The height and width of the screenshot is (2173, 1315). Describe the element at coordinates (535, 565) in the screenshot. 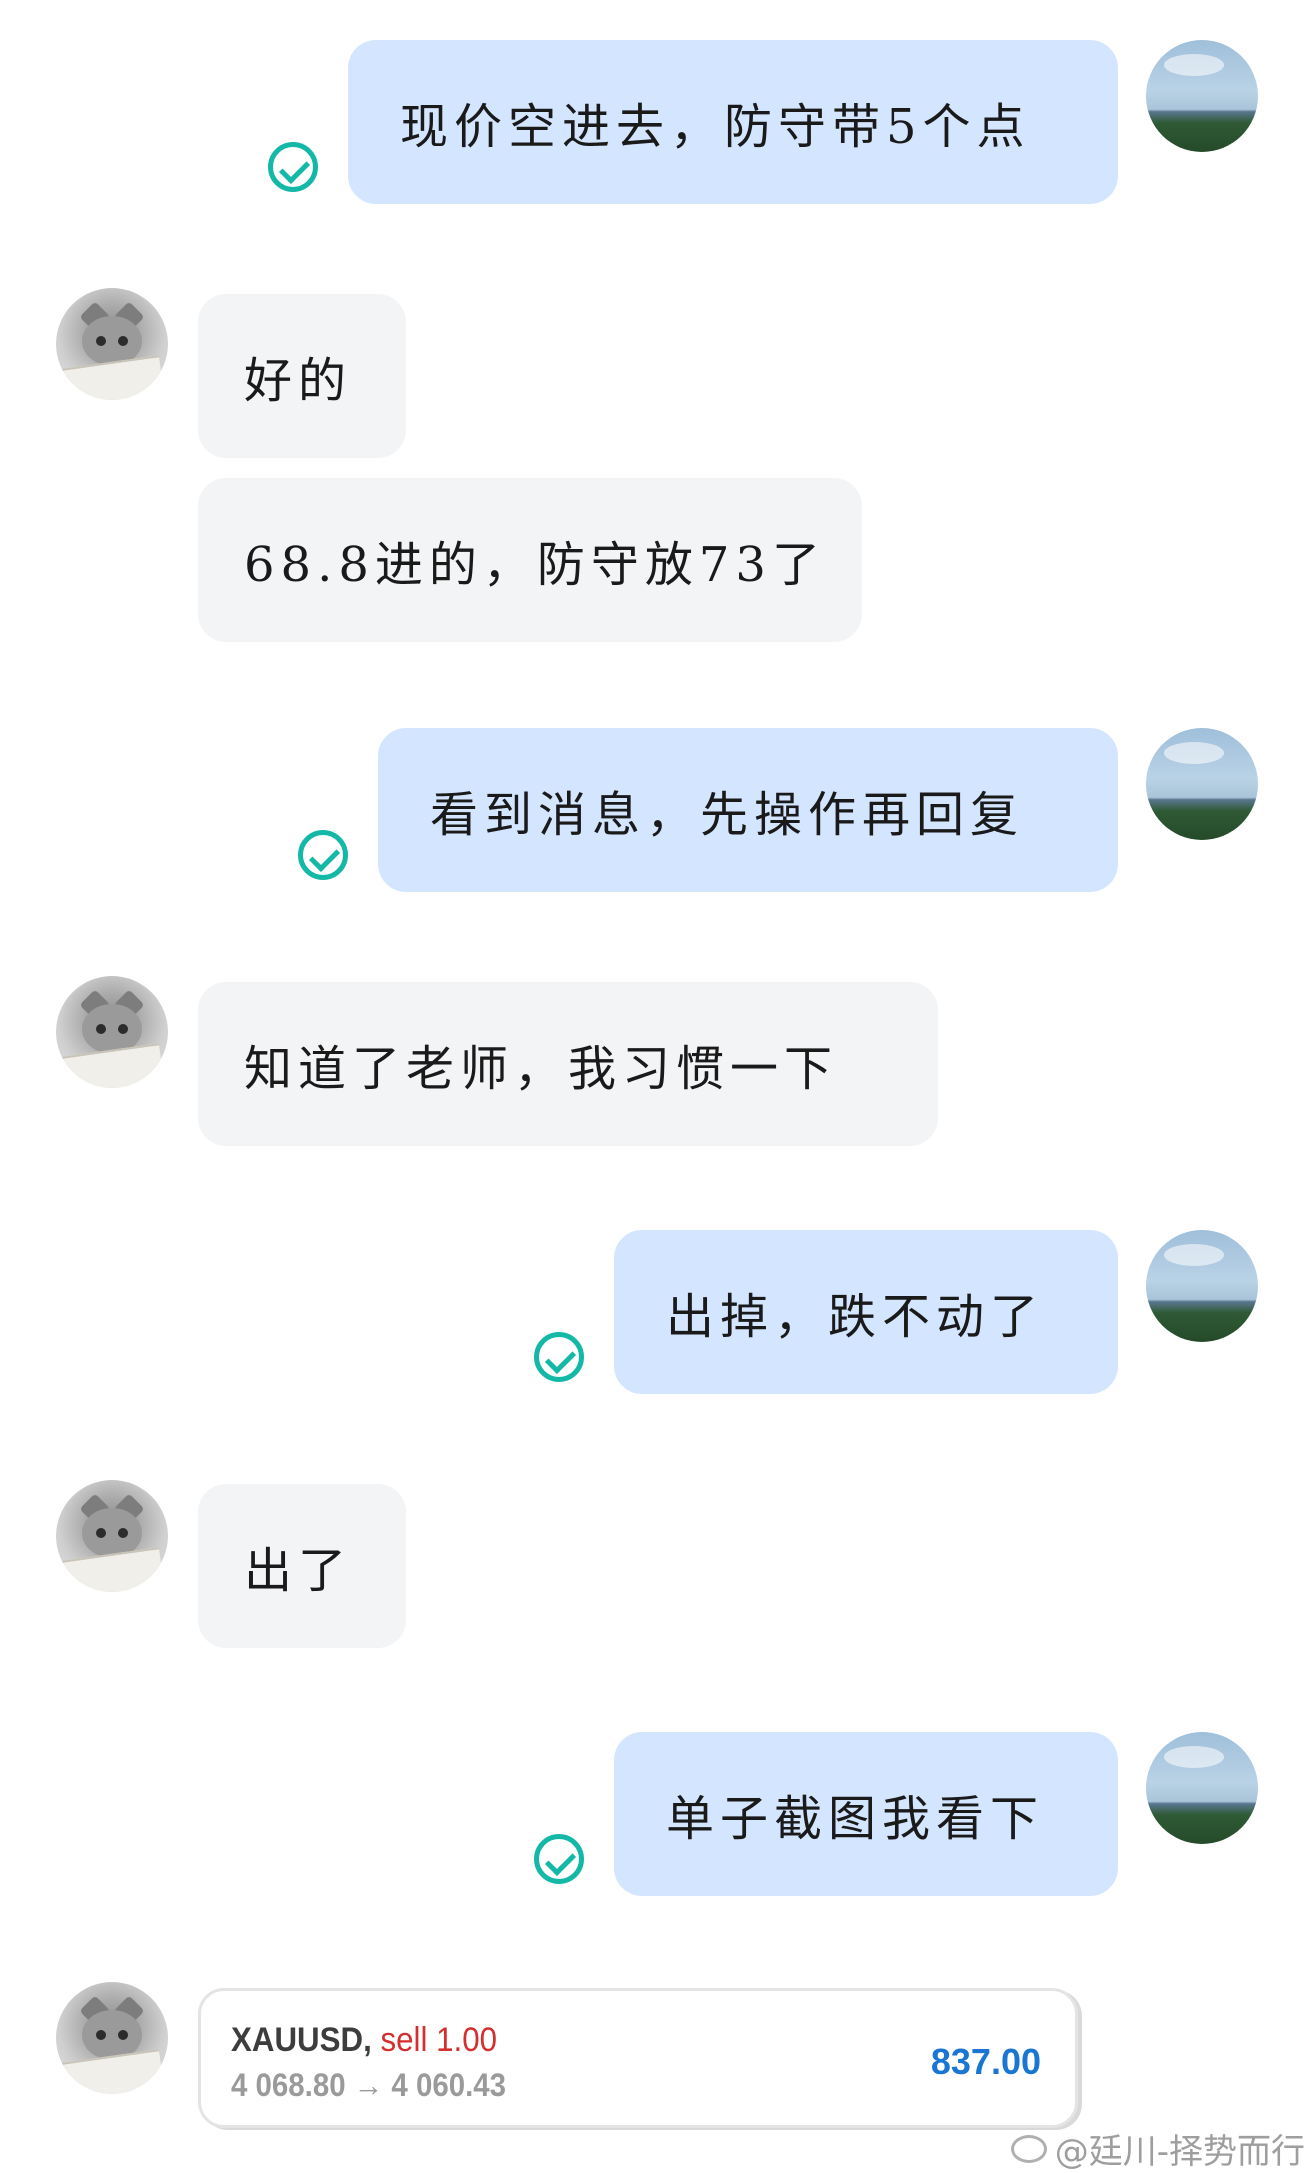

I see `message-text: 68.8进的，防守放73了` at that location.